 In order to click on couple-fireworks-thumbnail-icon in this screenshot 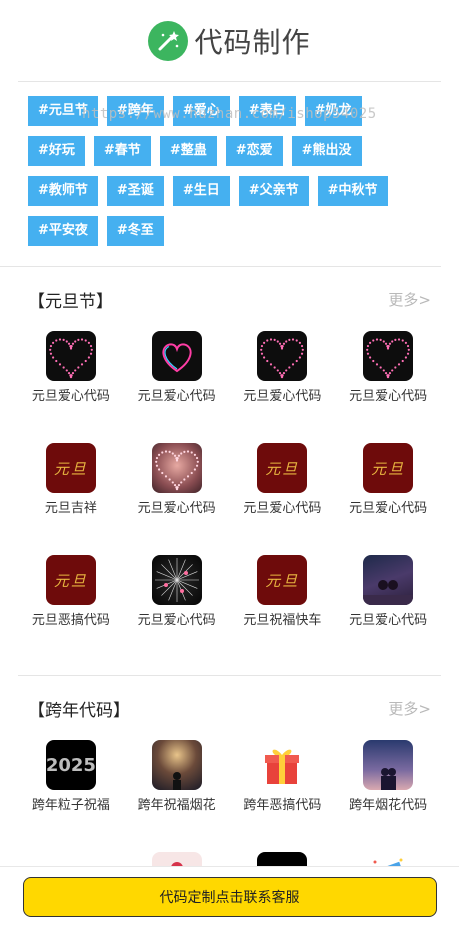, I will do `click(388, 765)`.